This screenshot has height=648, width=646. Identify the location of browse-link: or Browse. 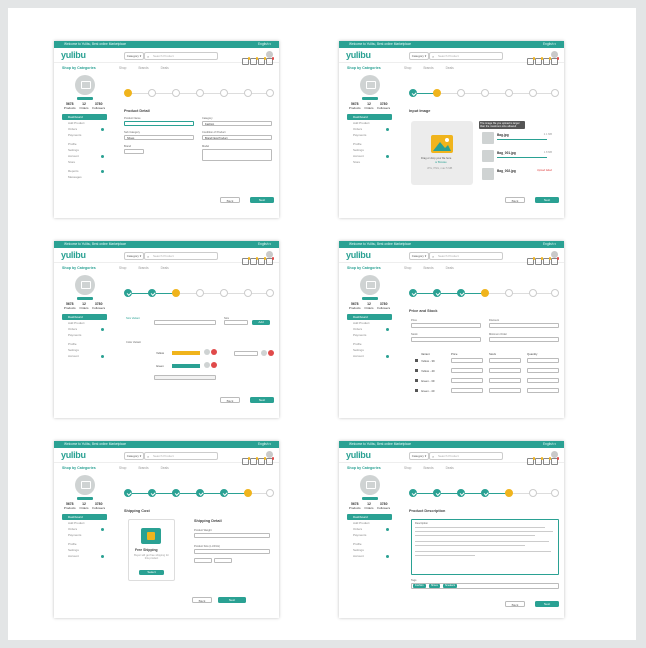
(441, 162).